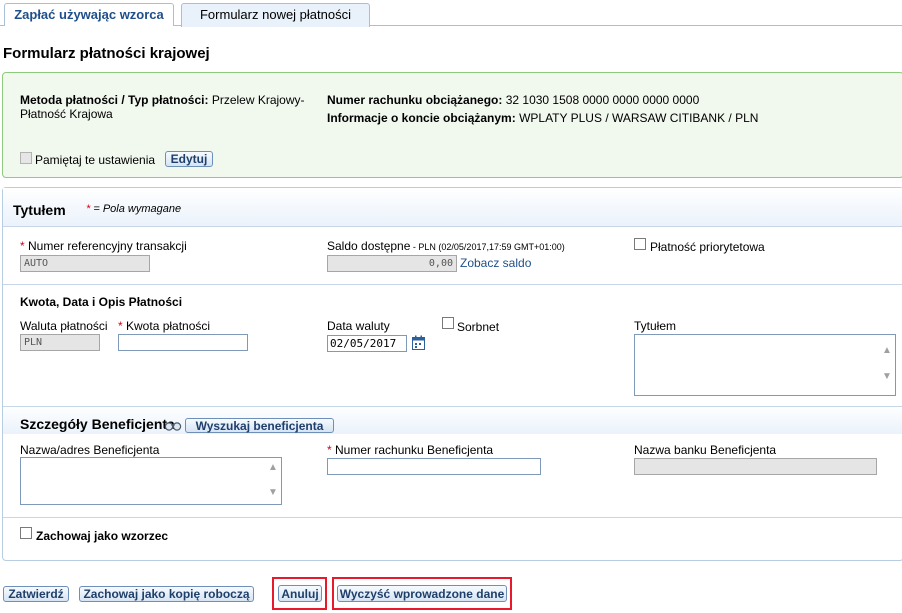 This screenshot has height=613, width=902. I want to click on available-balance-field: 0,00, so click(392, 263).